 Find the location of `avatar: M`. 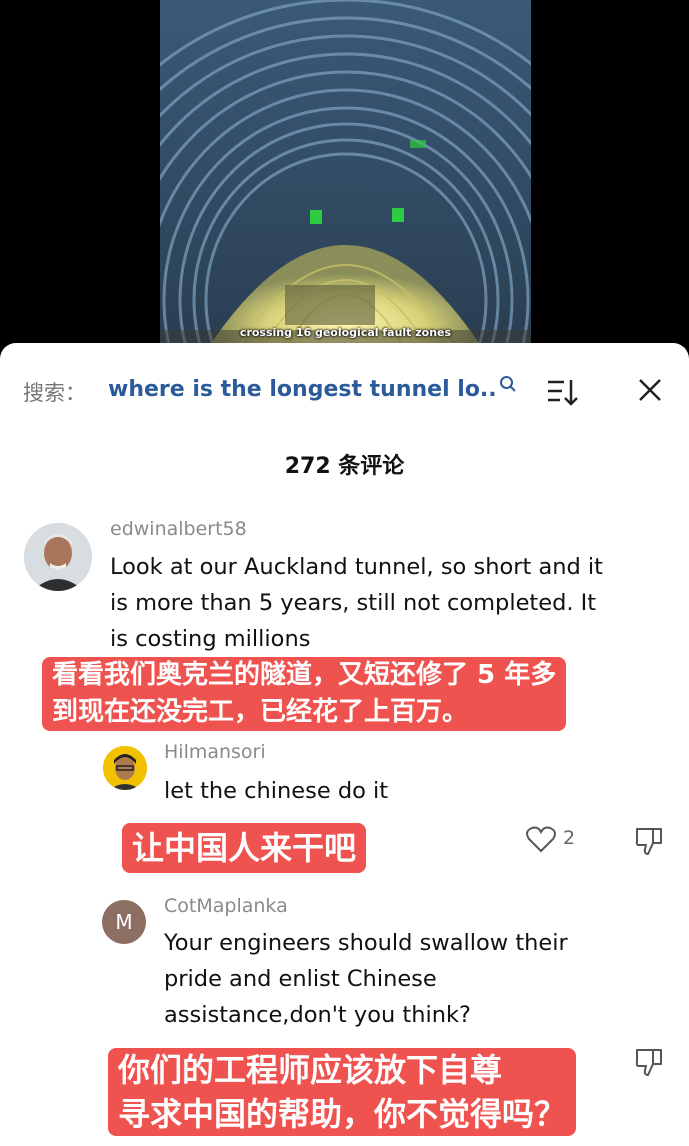

avatar: M is located at coordinates (124, 922).